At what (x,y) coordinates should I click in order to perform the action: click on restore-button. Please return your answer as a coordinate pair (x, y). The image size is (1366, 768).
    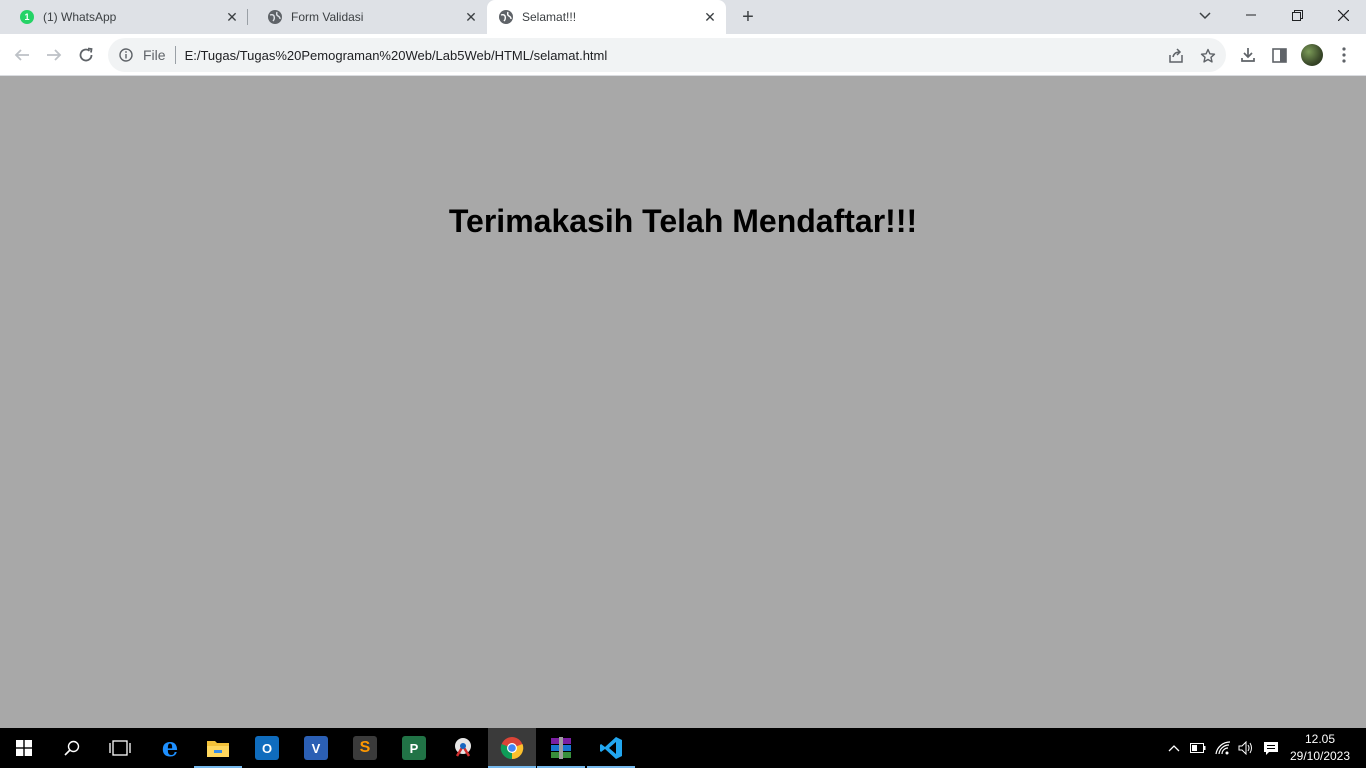
    Looking at the image, I should click on (1297, 15).